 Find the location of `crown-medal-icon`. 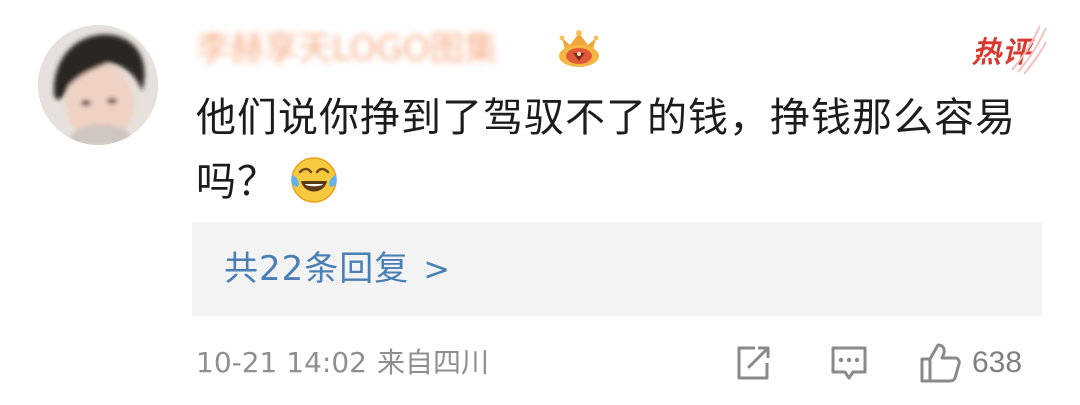

crown-medal-icon is located at coordinates (579, 49).